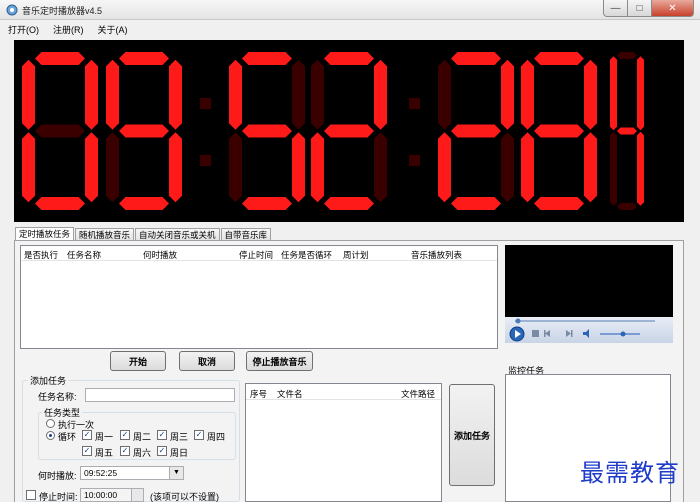 The width and height of the screenshot is (700, 502). I want to click on weekday-label-wed: 周三, so click(179, 437).